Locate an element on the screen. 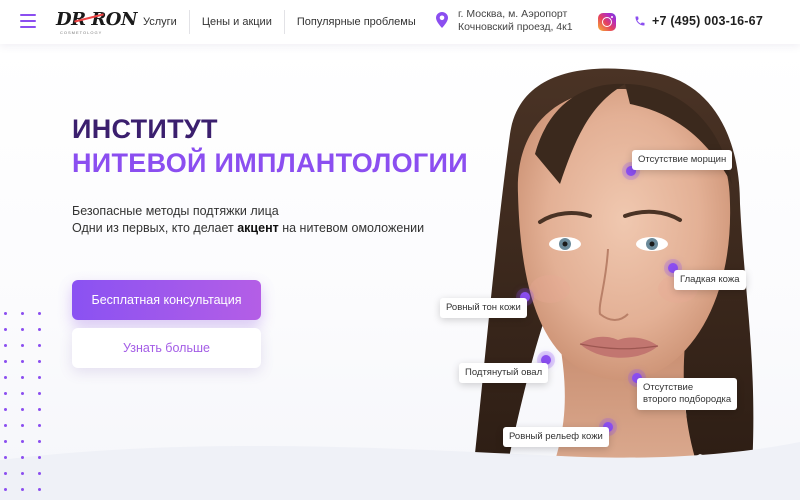 The width and height of the screenshot is (800, 500). main-nav: Услуги Цены и акции Популярные проблемы is located at coordinates (279, 22).